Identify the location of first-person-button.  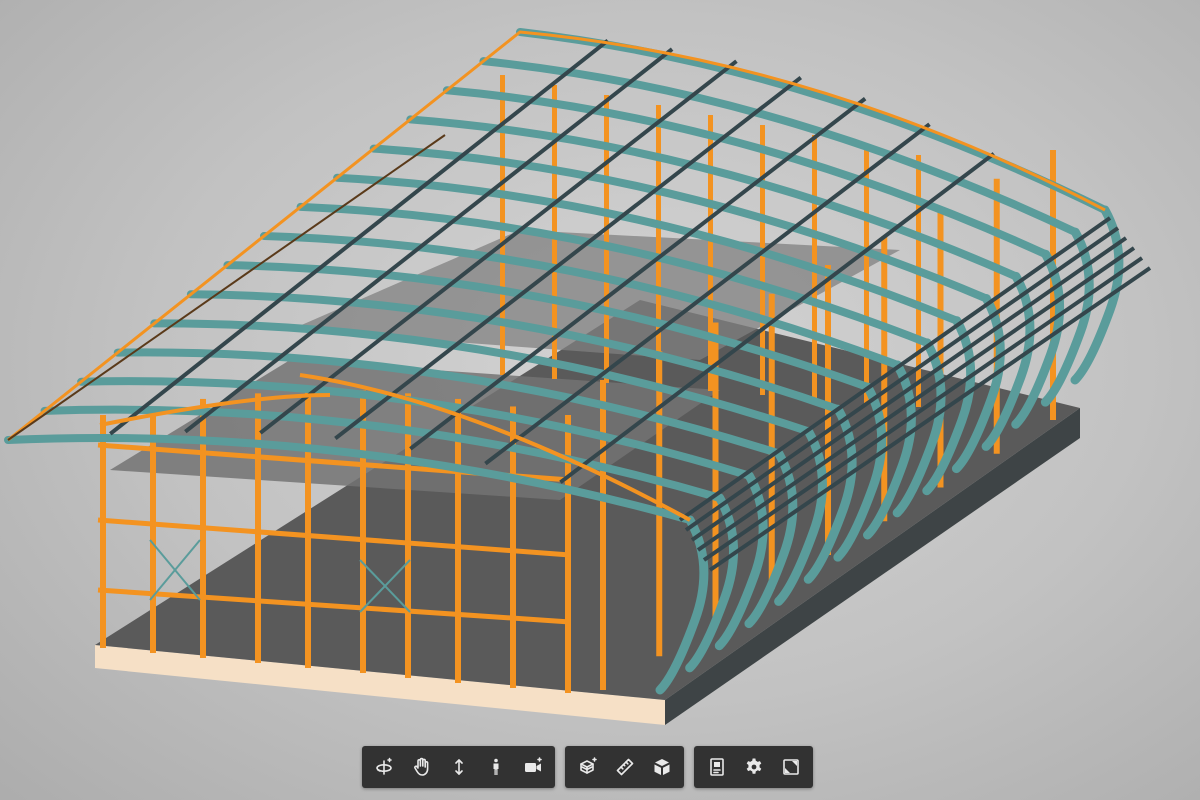
(495, 767).